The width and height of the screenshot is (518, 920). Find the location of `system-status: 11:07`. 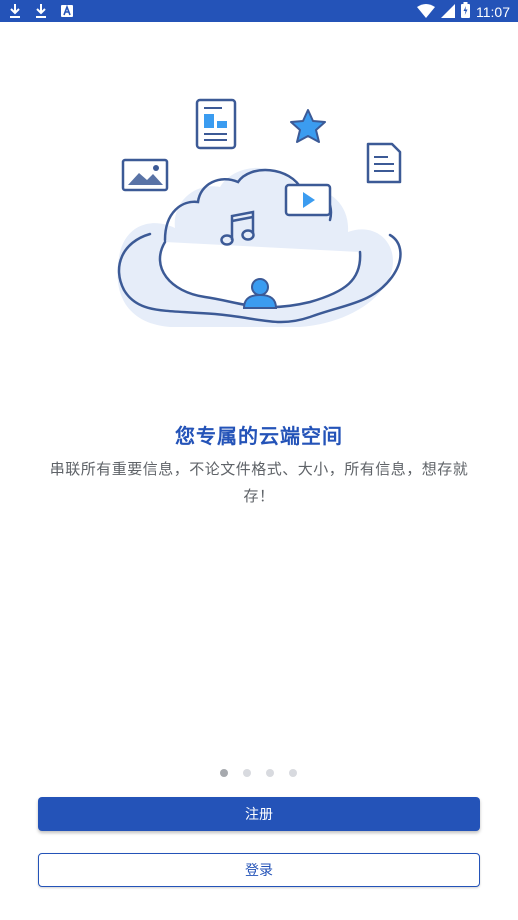

system-status: 11:07 is located at coordinates (463, 12).